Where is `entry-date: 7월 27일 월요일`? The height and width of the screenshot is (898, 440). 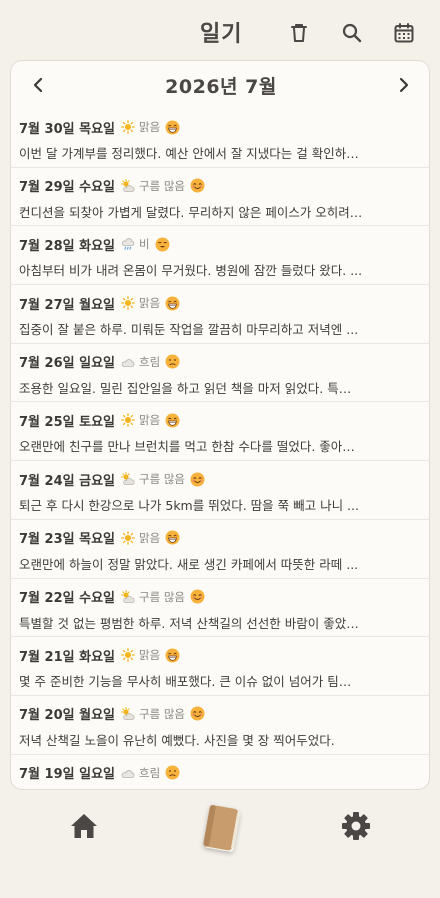 entry-date: 7월 27일 월요일 is located at coordinates (67, 305).